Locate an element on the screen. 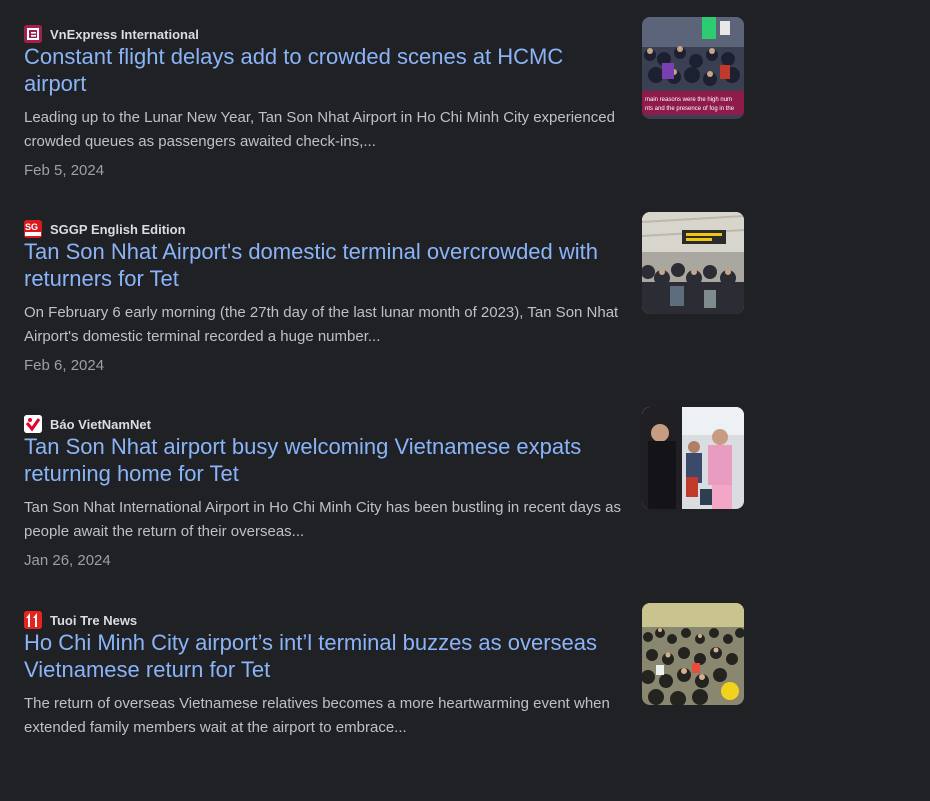 The height and width of the screenshot is (801, 930). source-name: SGGP English Edition is located at coordinates (118, 229).